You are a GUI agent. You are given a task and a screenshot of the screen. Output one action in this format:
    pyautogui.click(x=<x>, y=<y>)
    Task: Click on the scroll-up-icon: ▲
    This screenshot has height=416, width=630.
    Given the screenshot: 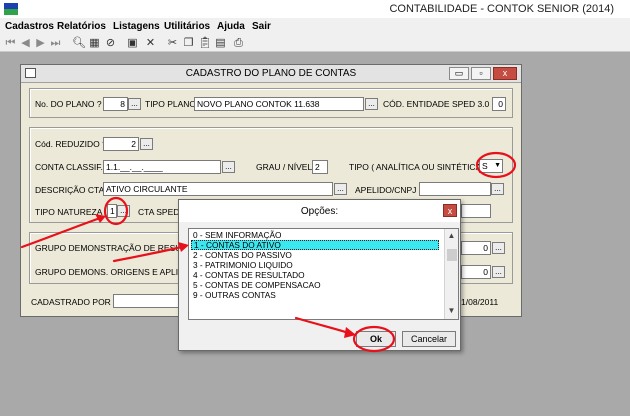 What is the action you would take?
    pyautogui.click(x=451, y=236)
    